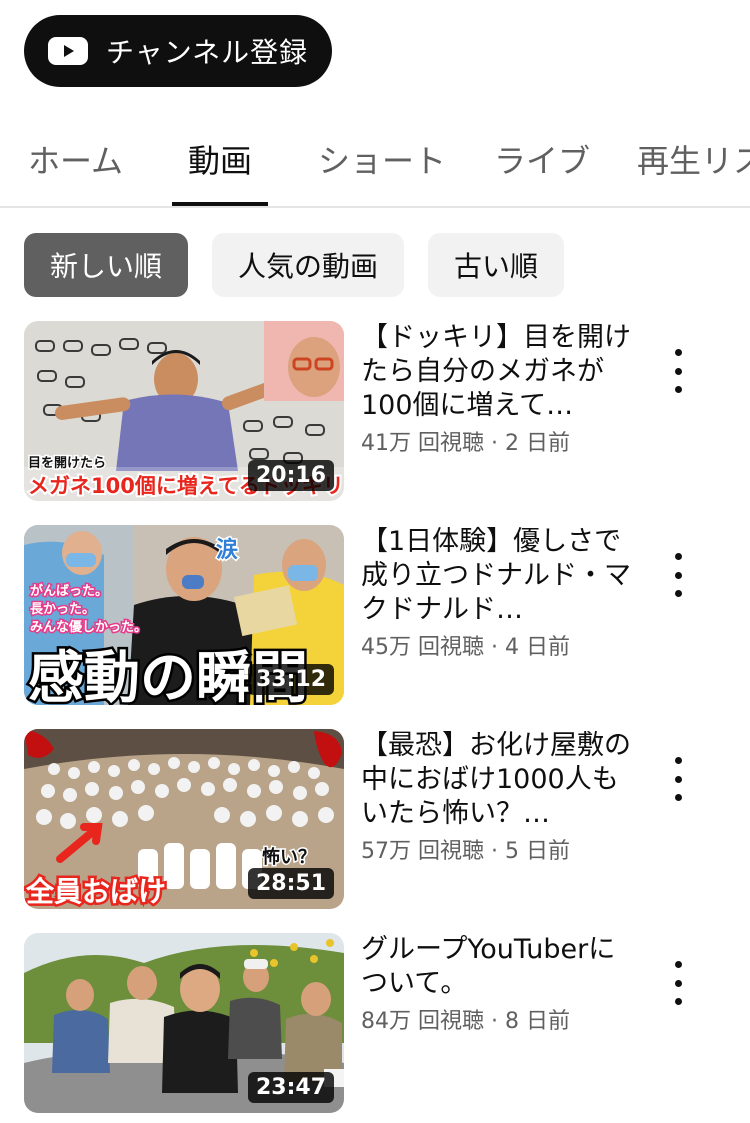  I want to click on channel-tabs: ホーム 動画 ショート ライブ 再生リスト, so click(375, 158).